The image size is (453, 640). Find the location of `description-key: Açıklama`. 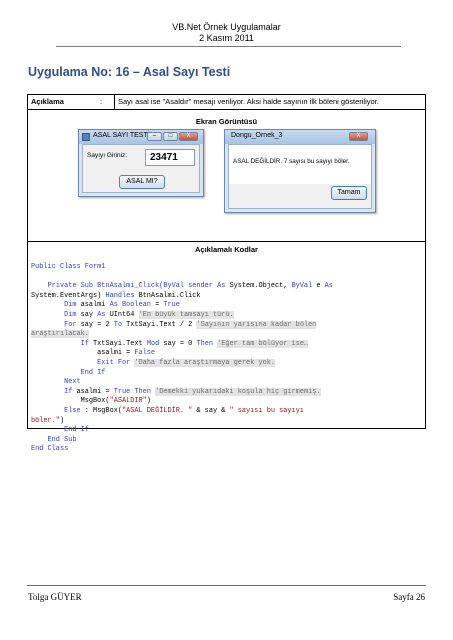

description-key: Açıklama is located at coordinates (47, 101).